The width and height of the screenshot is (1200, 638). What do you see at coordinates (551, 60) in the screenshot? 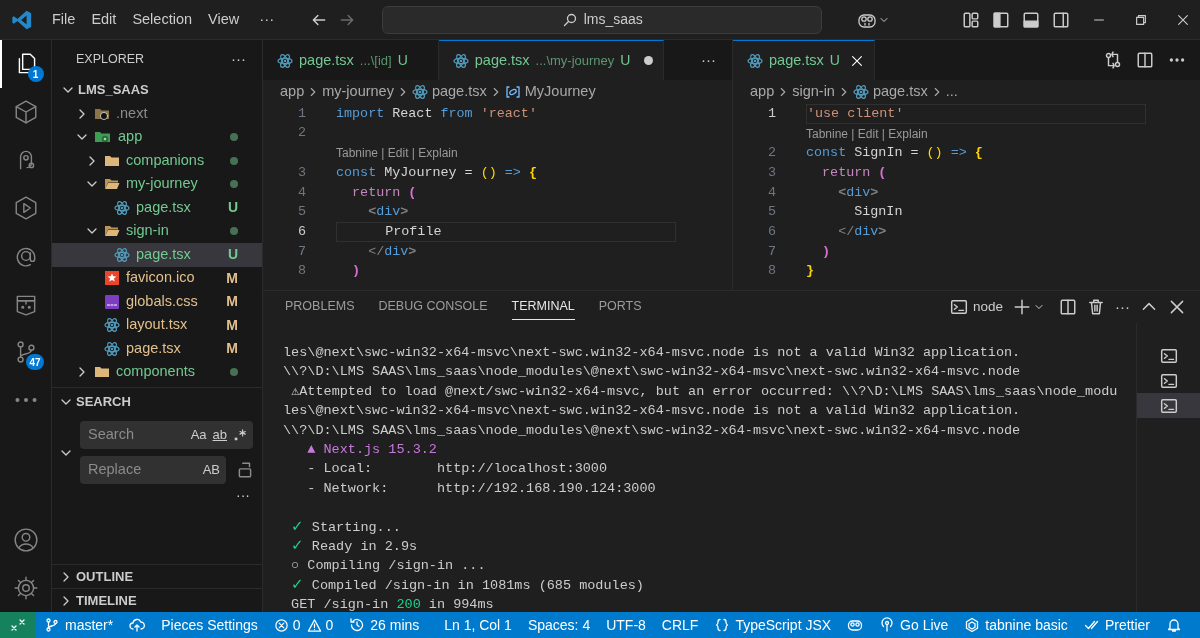
I see `editor-tab: page.tsx ...\my-journey U` at bounding box center [551, 60].